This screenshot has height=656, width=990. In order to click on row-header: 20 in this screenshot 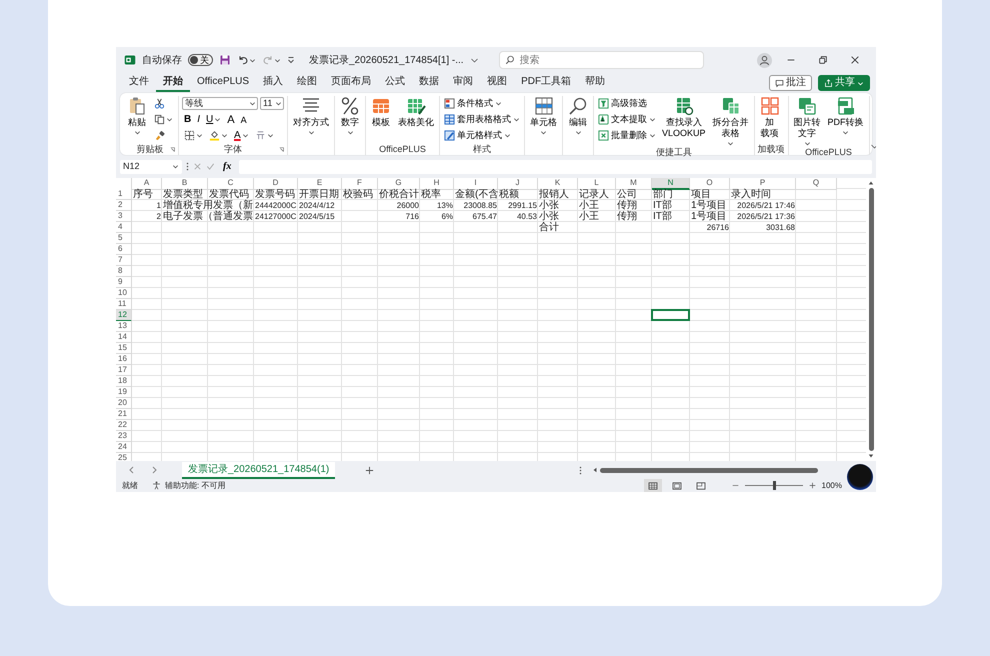, I will do `click(124, 403)`.